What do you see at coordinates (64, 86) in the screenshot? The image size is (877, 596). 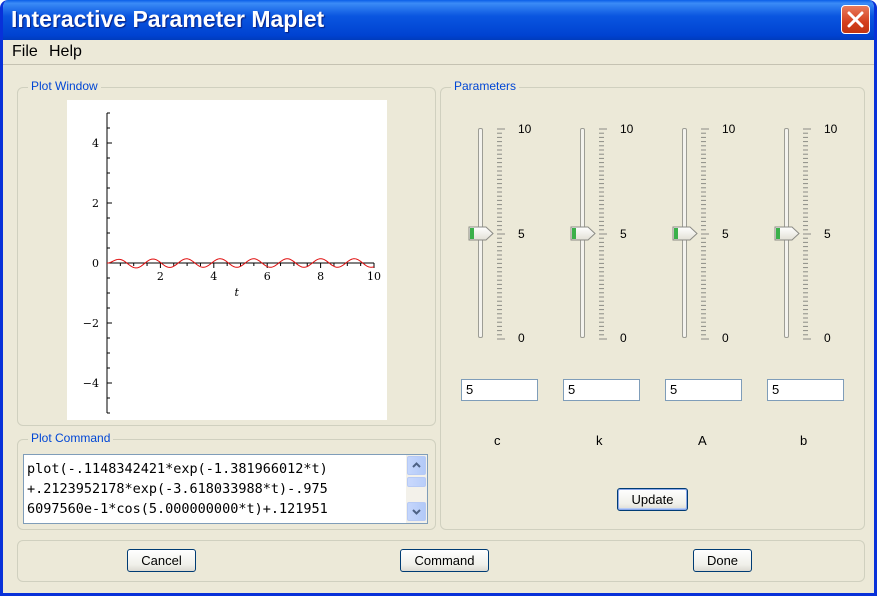 I see `plot-window-label: Plot Window` at bounding box center [64, 86].